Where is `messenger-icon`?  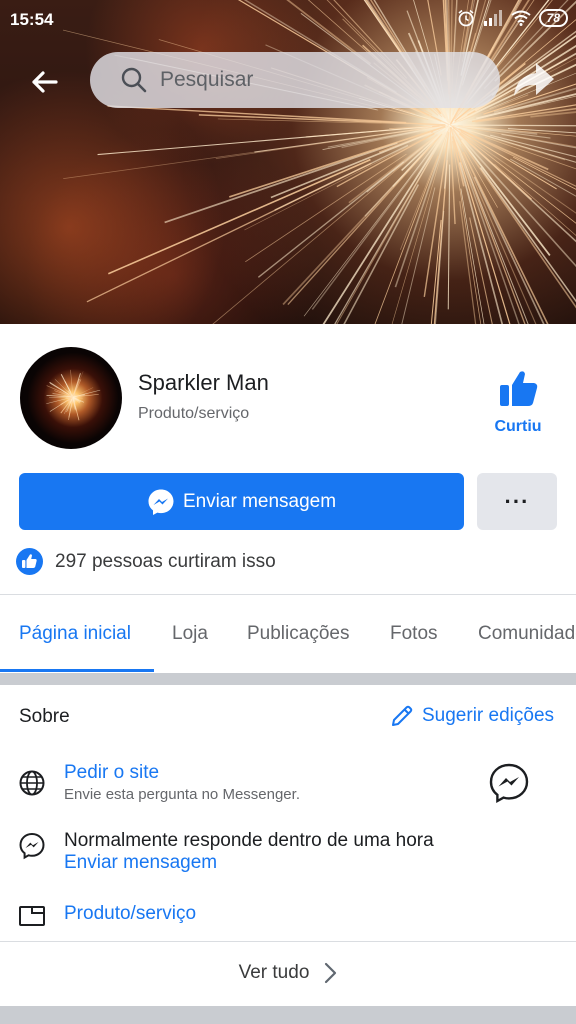 messenger-icon is located at coordinates (161, 502).